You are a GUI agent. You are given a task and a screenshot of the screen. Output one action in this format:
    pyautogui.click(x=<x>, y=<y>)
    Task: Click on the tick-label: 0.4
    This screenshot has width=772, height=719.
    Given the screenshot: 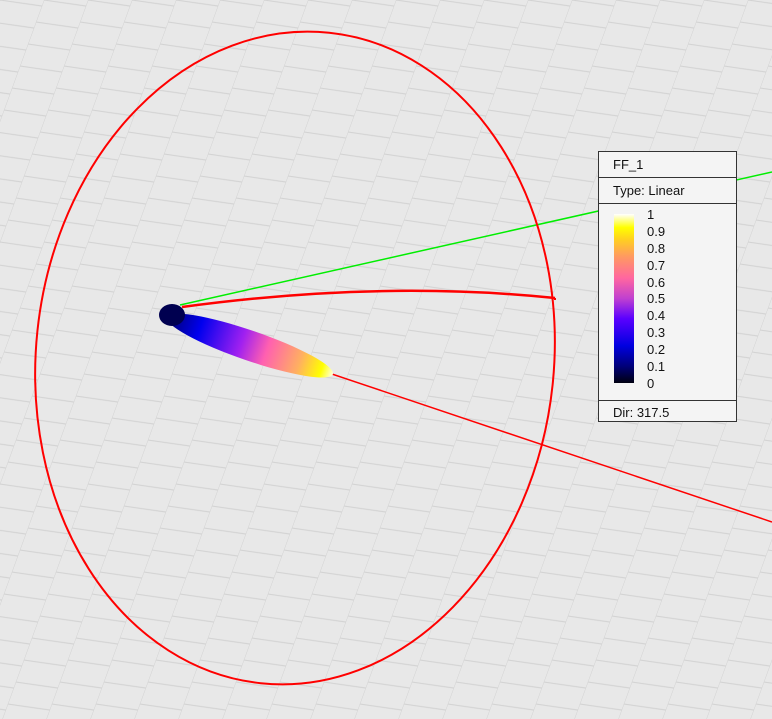 What is the action you would take?
    pyautogui.click(x=656, y=316)
    